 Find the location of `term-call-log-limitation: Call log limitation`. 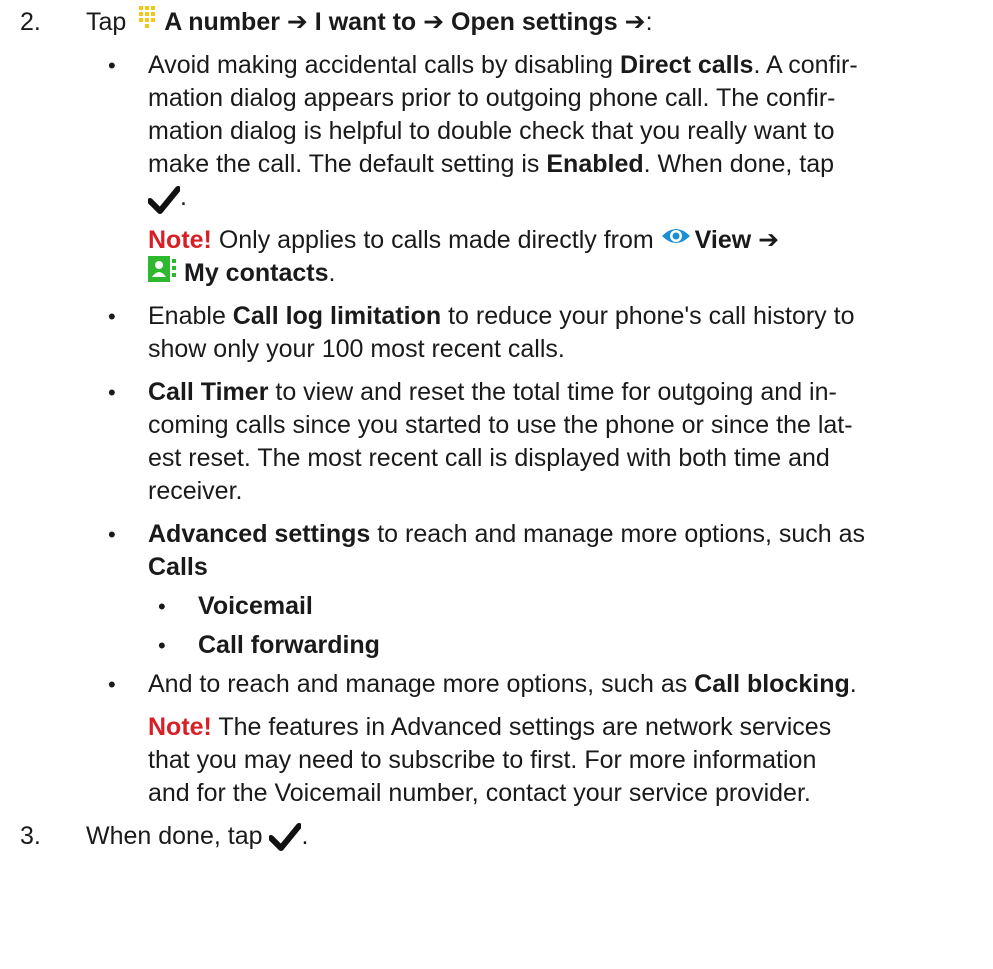

term-call-log-limitation: Call log limitation is located at coordinates (337, 316).